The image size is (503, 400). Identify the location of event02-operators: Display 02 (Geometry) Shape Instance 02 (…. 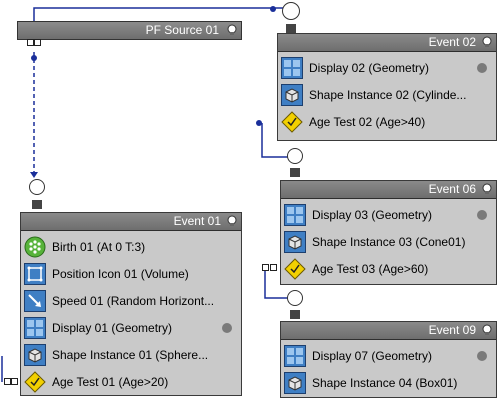
(387, 93).